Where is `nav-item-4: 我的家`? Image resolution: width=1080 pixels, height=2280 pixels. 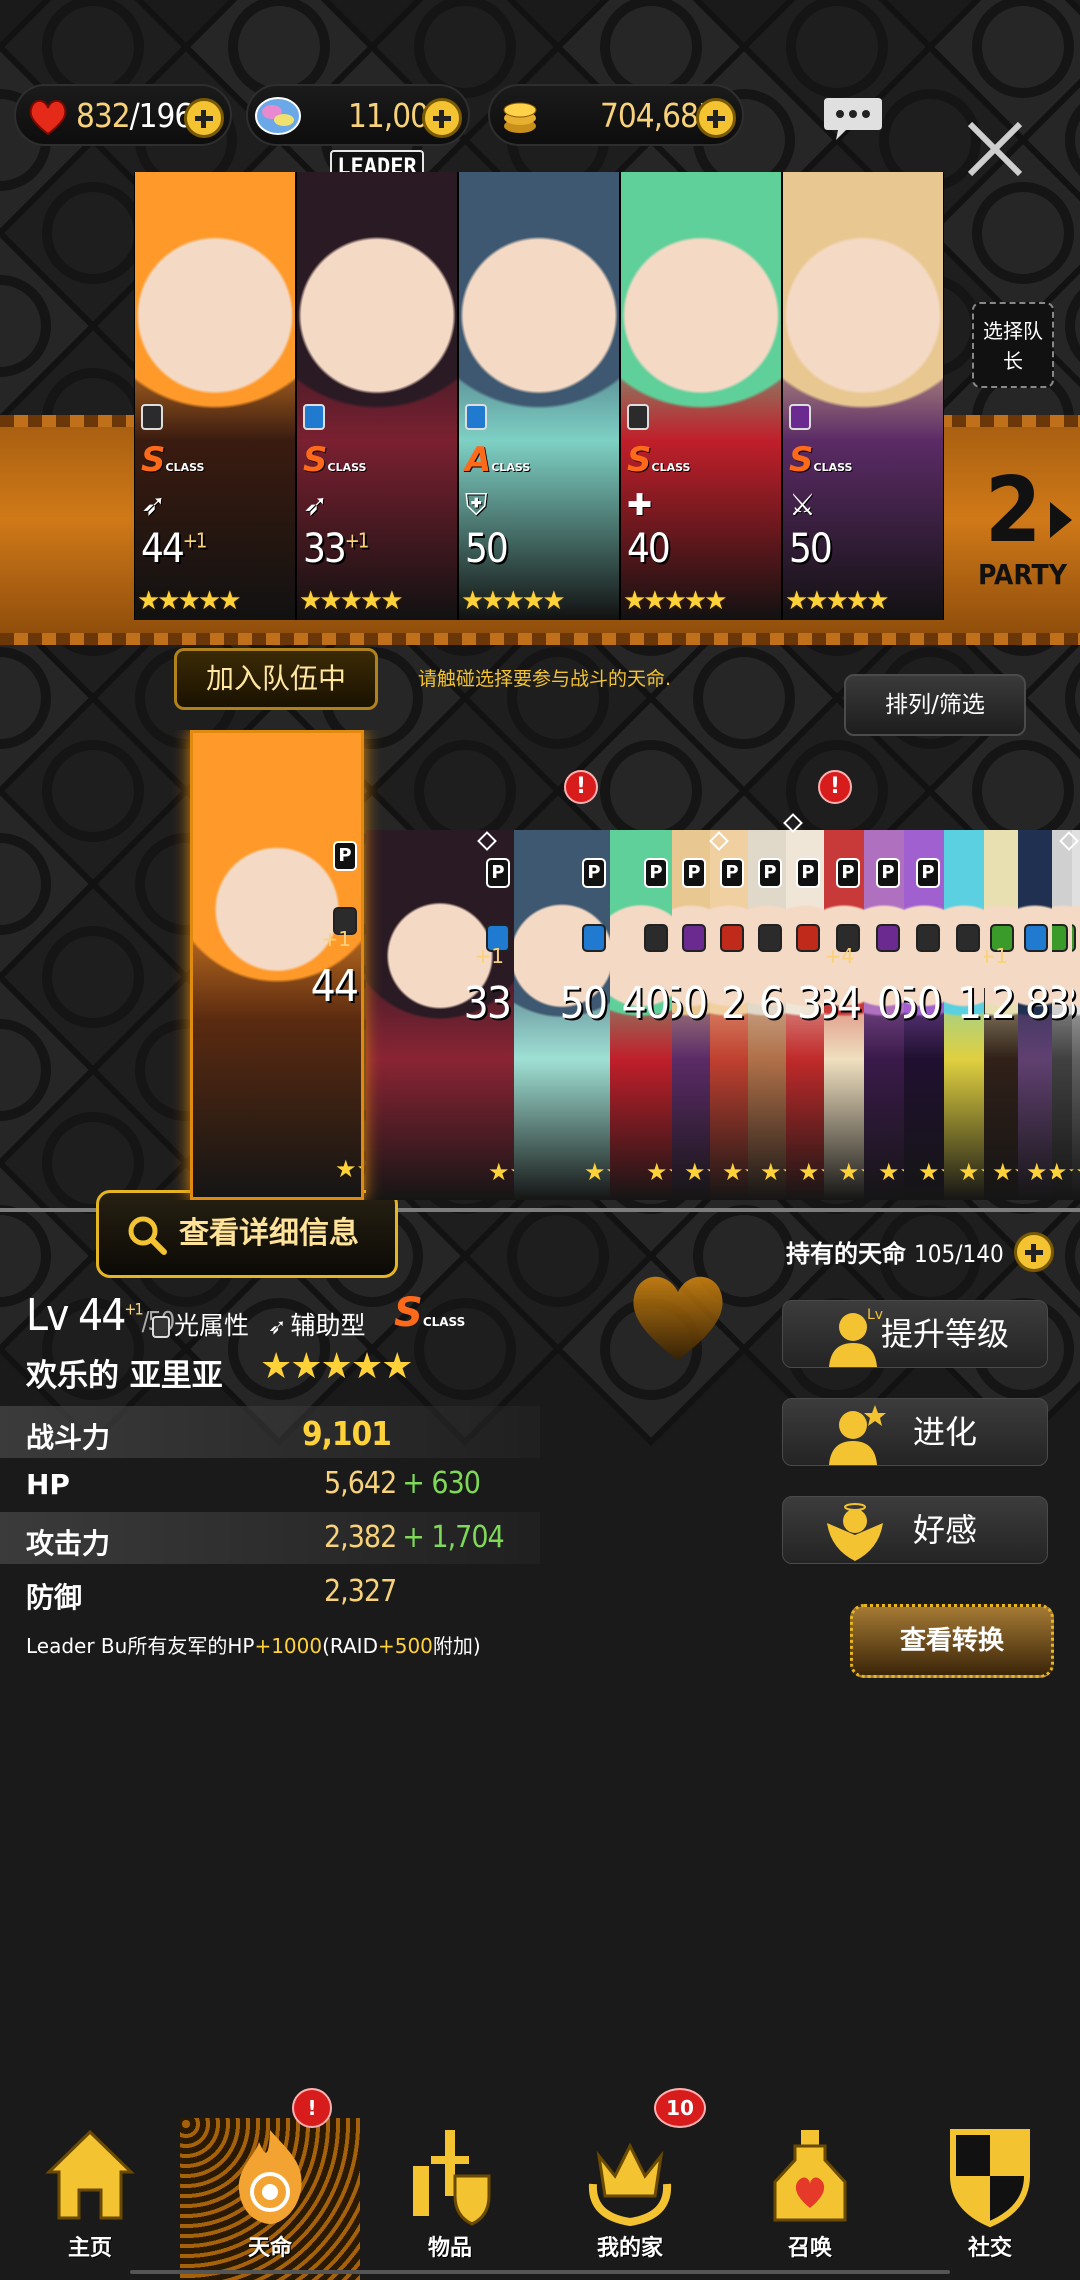 nav-item-4: 我的家 is located at coordinates (630, 2199).